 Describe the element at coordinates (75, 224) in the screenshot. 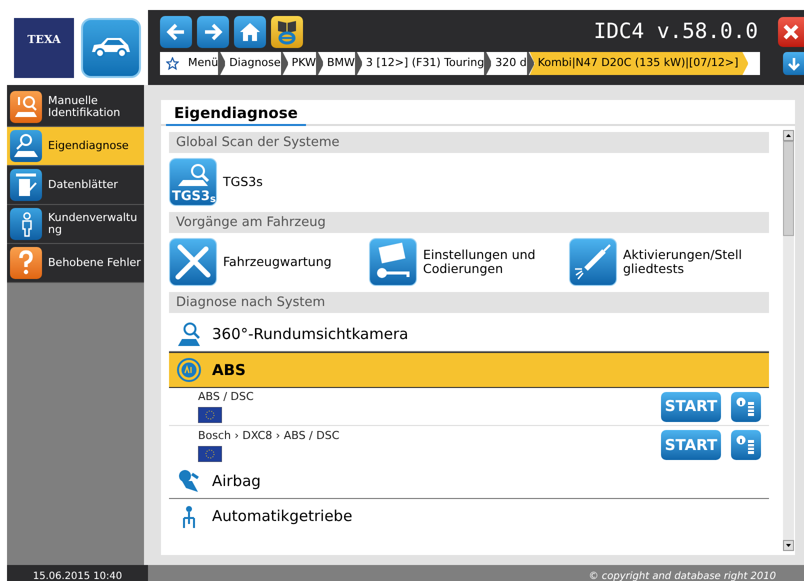

I see `sidebar-item: Kundenverwaltu ng` at that location.